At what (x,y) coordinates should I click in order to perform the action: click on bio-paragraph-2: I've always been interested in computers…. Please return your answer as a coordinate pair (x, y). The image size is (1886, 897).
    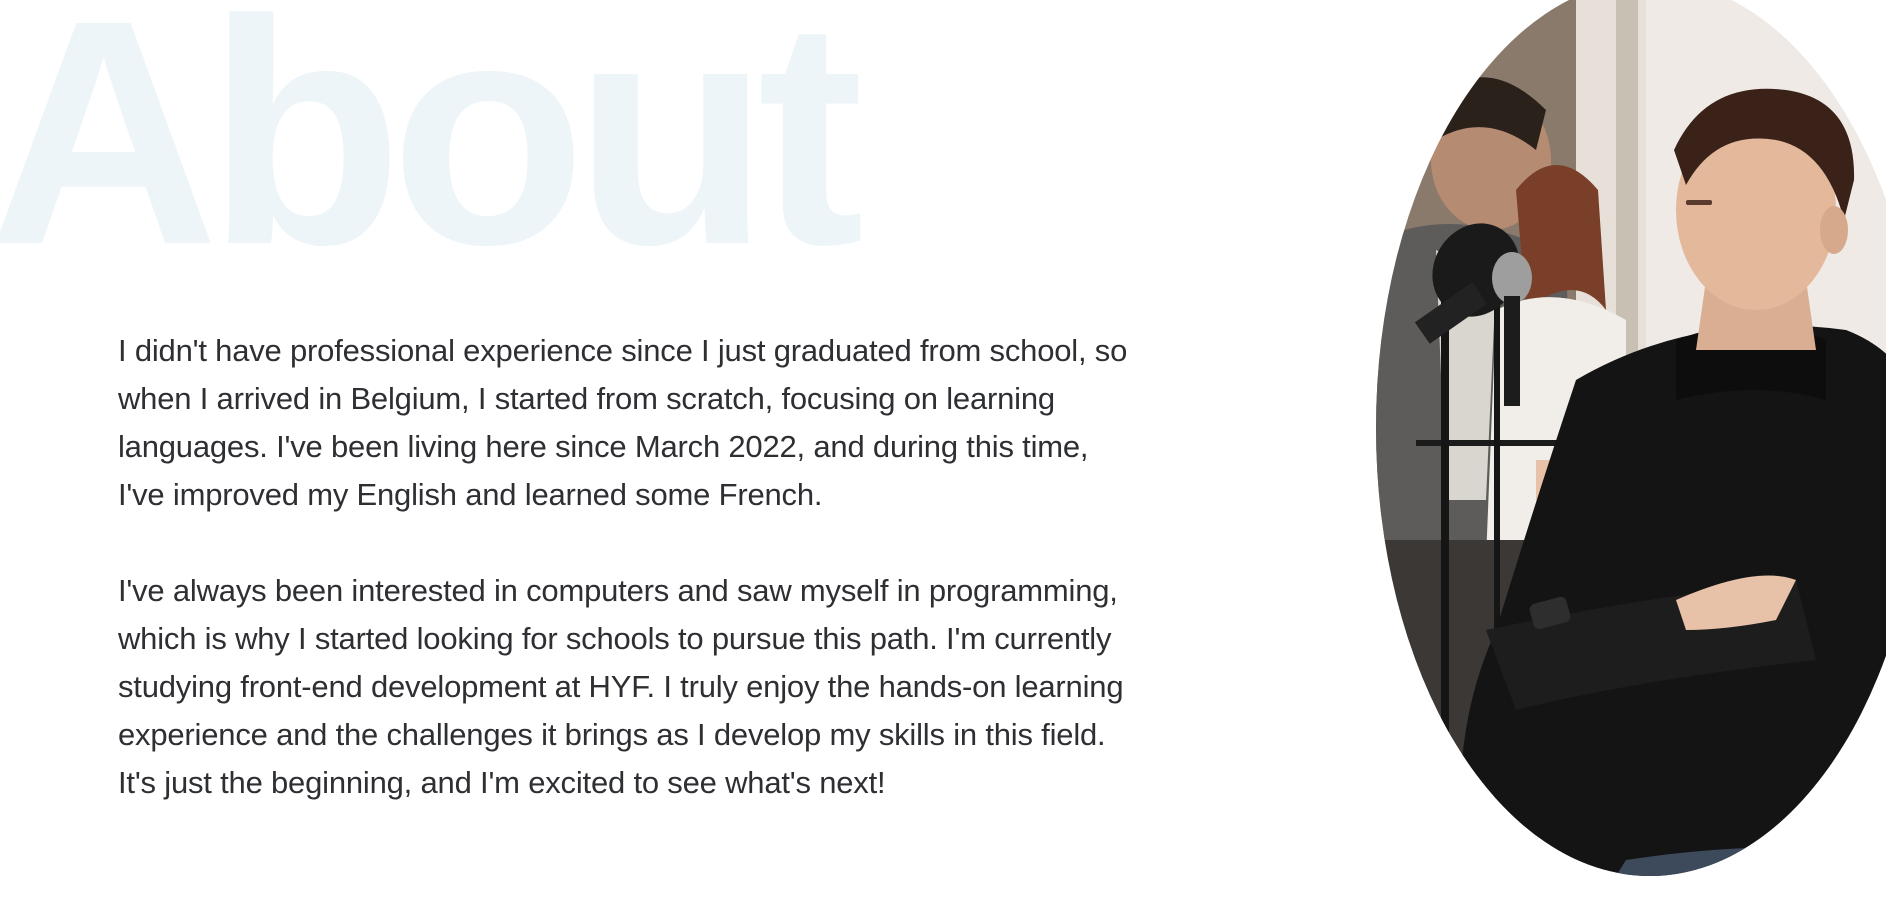
    Looking at the image, I should click on (621, 686).